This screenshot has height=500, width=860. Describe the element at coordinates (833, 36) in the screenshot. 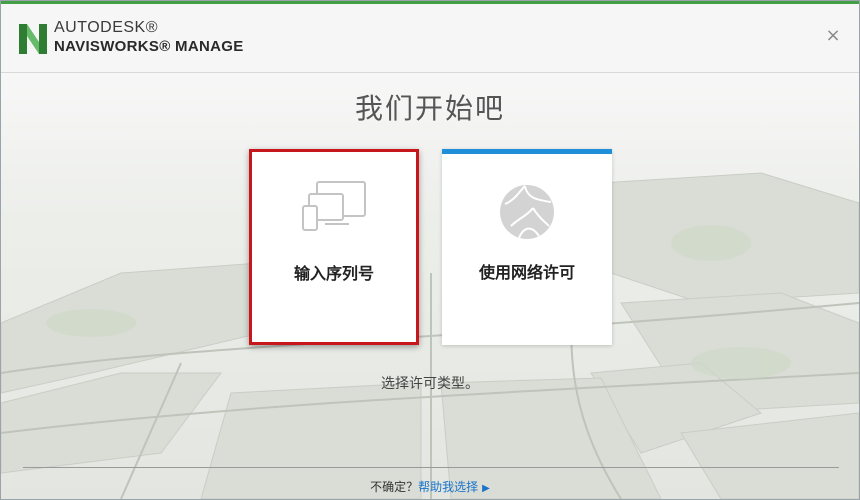

I see `close-button: ×` at that location.